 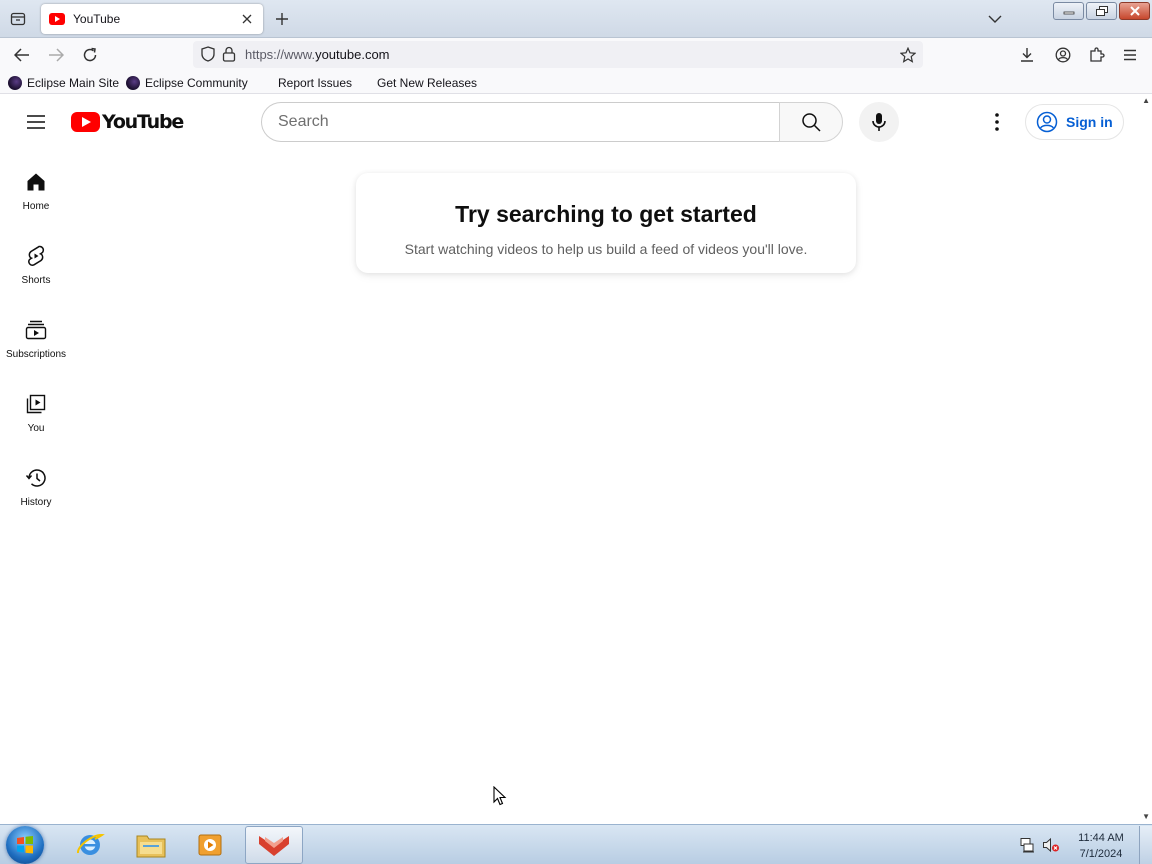 What do you see at coordinates (36, 428) in the screenshot?
I see `guide-item-label: You` at bounding box center [36, 428].